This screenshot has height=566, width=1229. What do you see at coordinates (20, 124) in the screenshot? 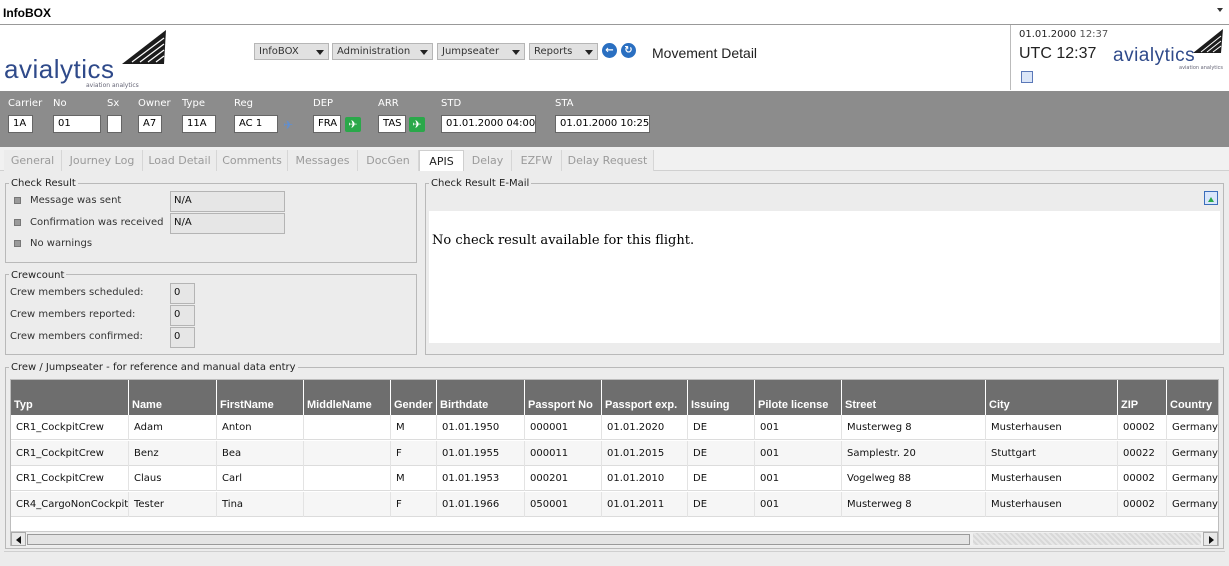
I see `carrier-field: 1A` at bounding box center [20, 124].